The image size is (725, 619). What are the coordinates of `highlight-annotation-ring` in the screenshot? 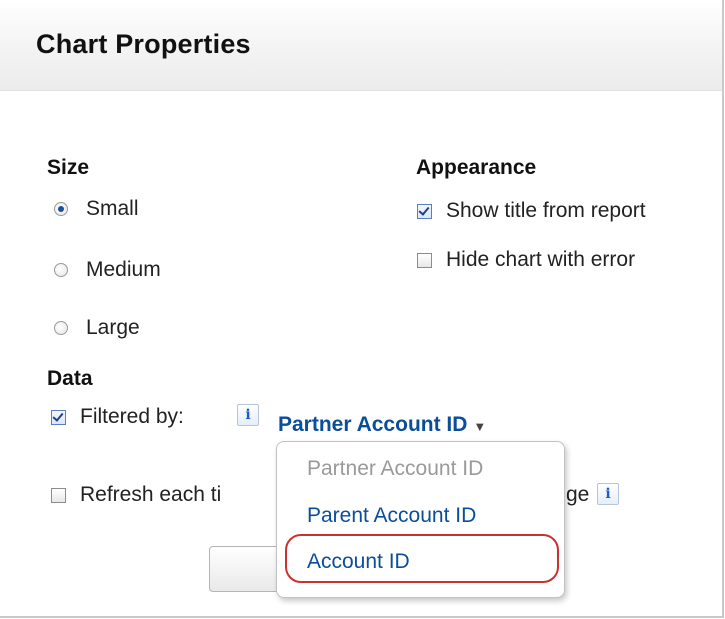 It's located at (422, 558).